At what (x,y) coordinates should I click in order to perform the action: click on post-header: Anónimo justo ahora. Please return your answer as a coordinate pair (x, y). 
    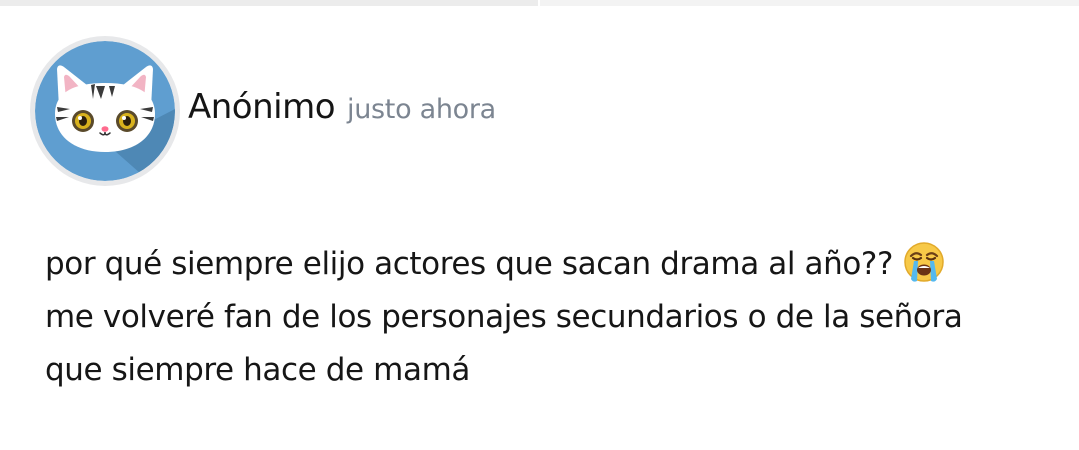
    Looking at the image, I should click on (263, 111).